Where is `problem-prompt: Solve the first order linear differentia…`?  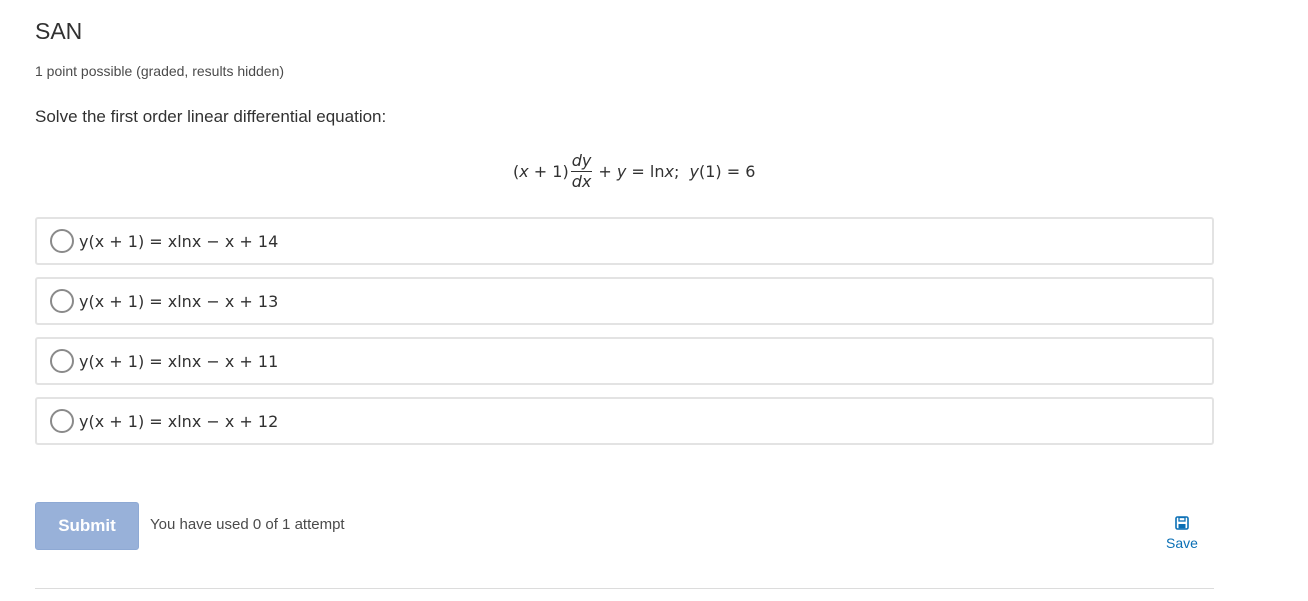 problem-prompt: Solve the first order linear differentia… is located at coordinates (211, 116).